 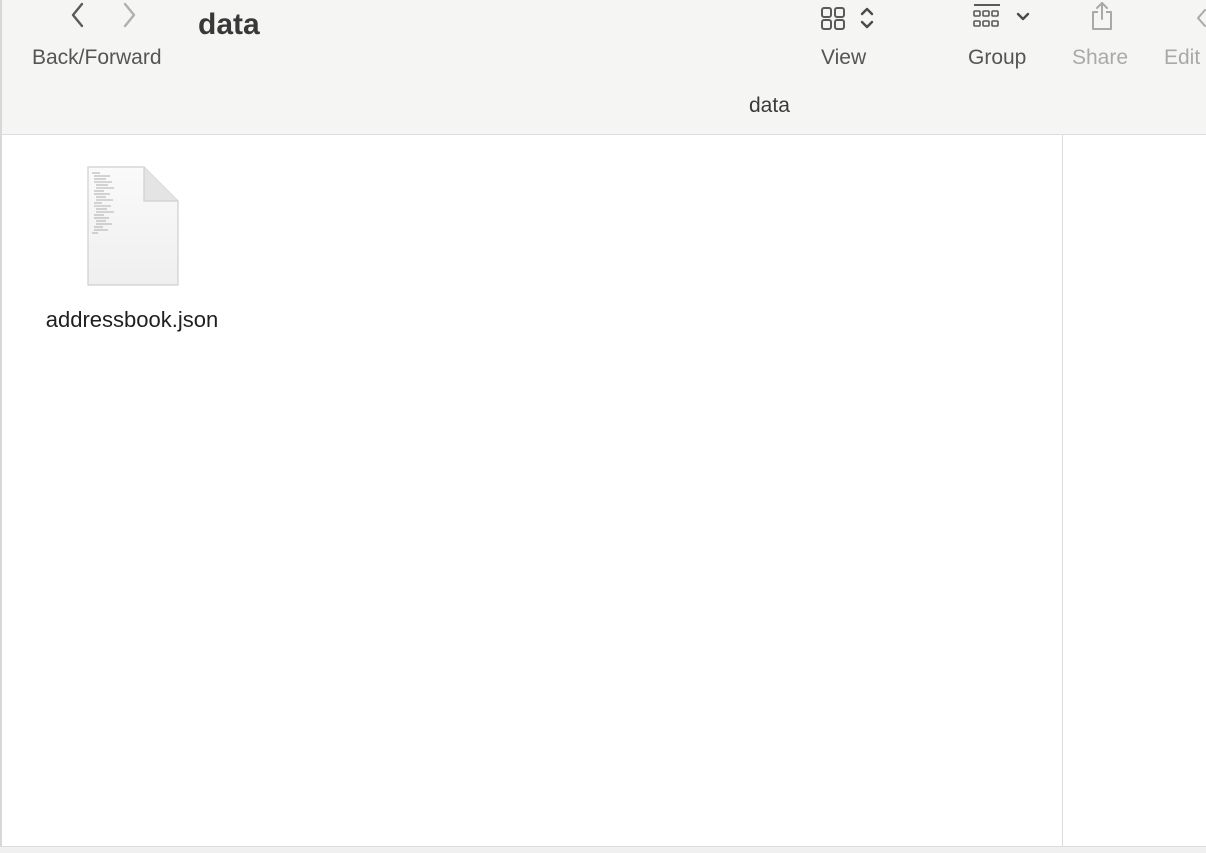 I want to click on group-button, so click(x=987, y=18).